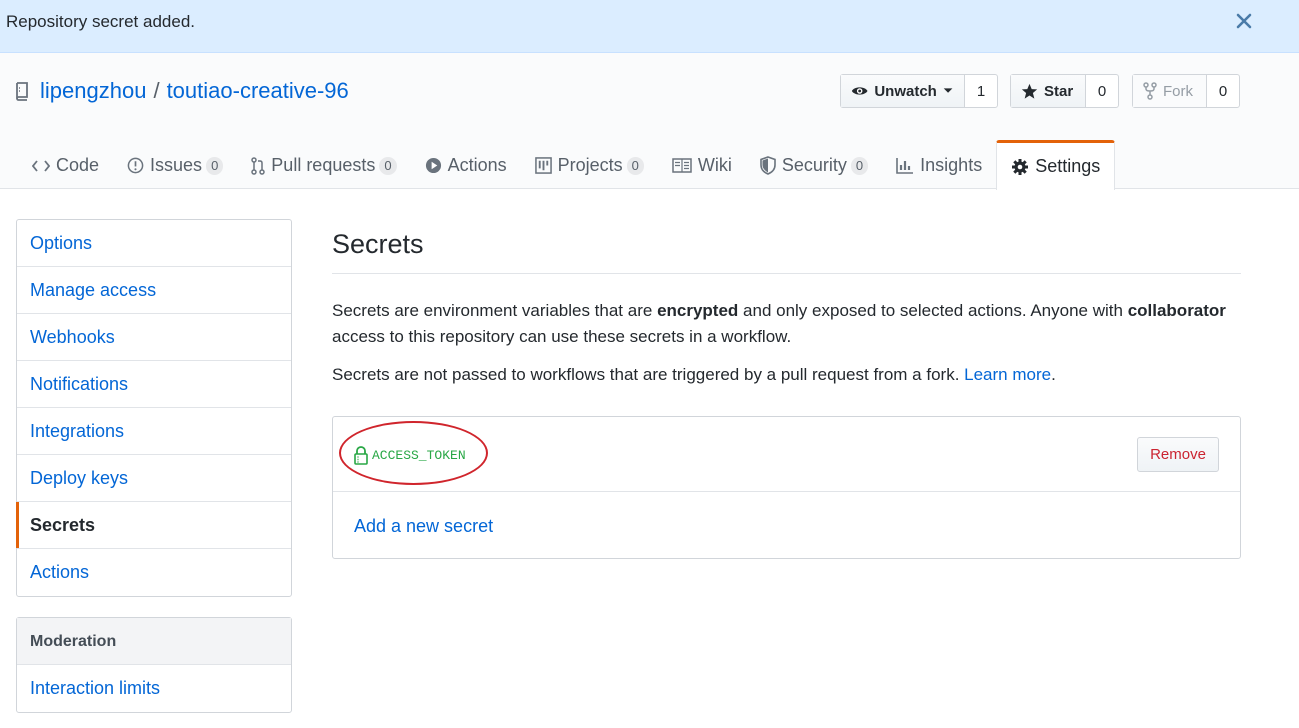 This screenshot has width=1299, height=728. Describe the element at coordinates (154, 290) in the screenshot. I see `sidebar-item-manage-access: Manage access` at that location.